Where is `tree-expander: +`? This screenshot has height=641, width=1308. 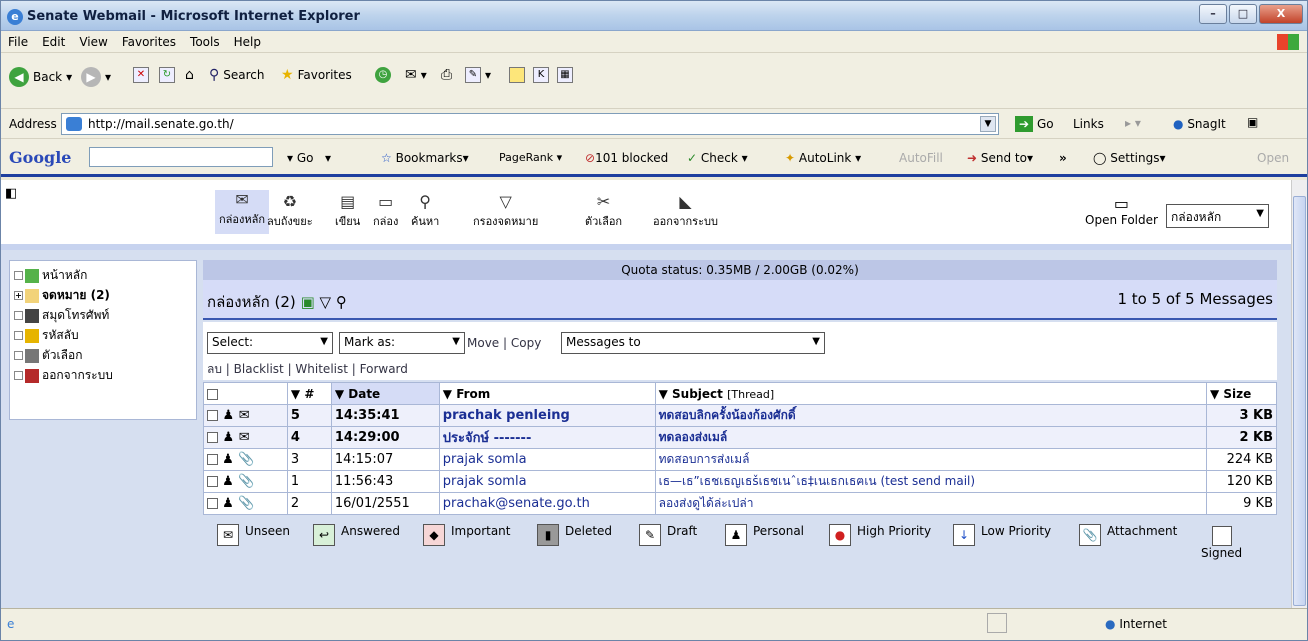 tree-expander: + is located at coordinates (18, 295).